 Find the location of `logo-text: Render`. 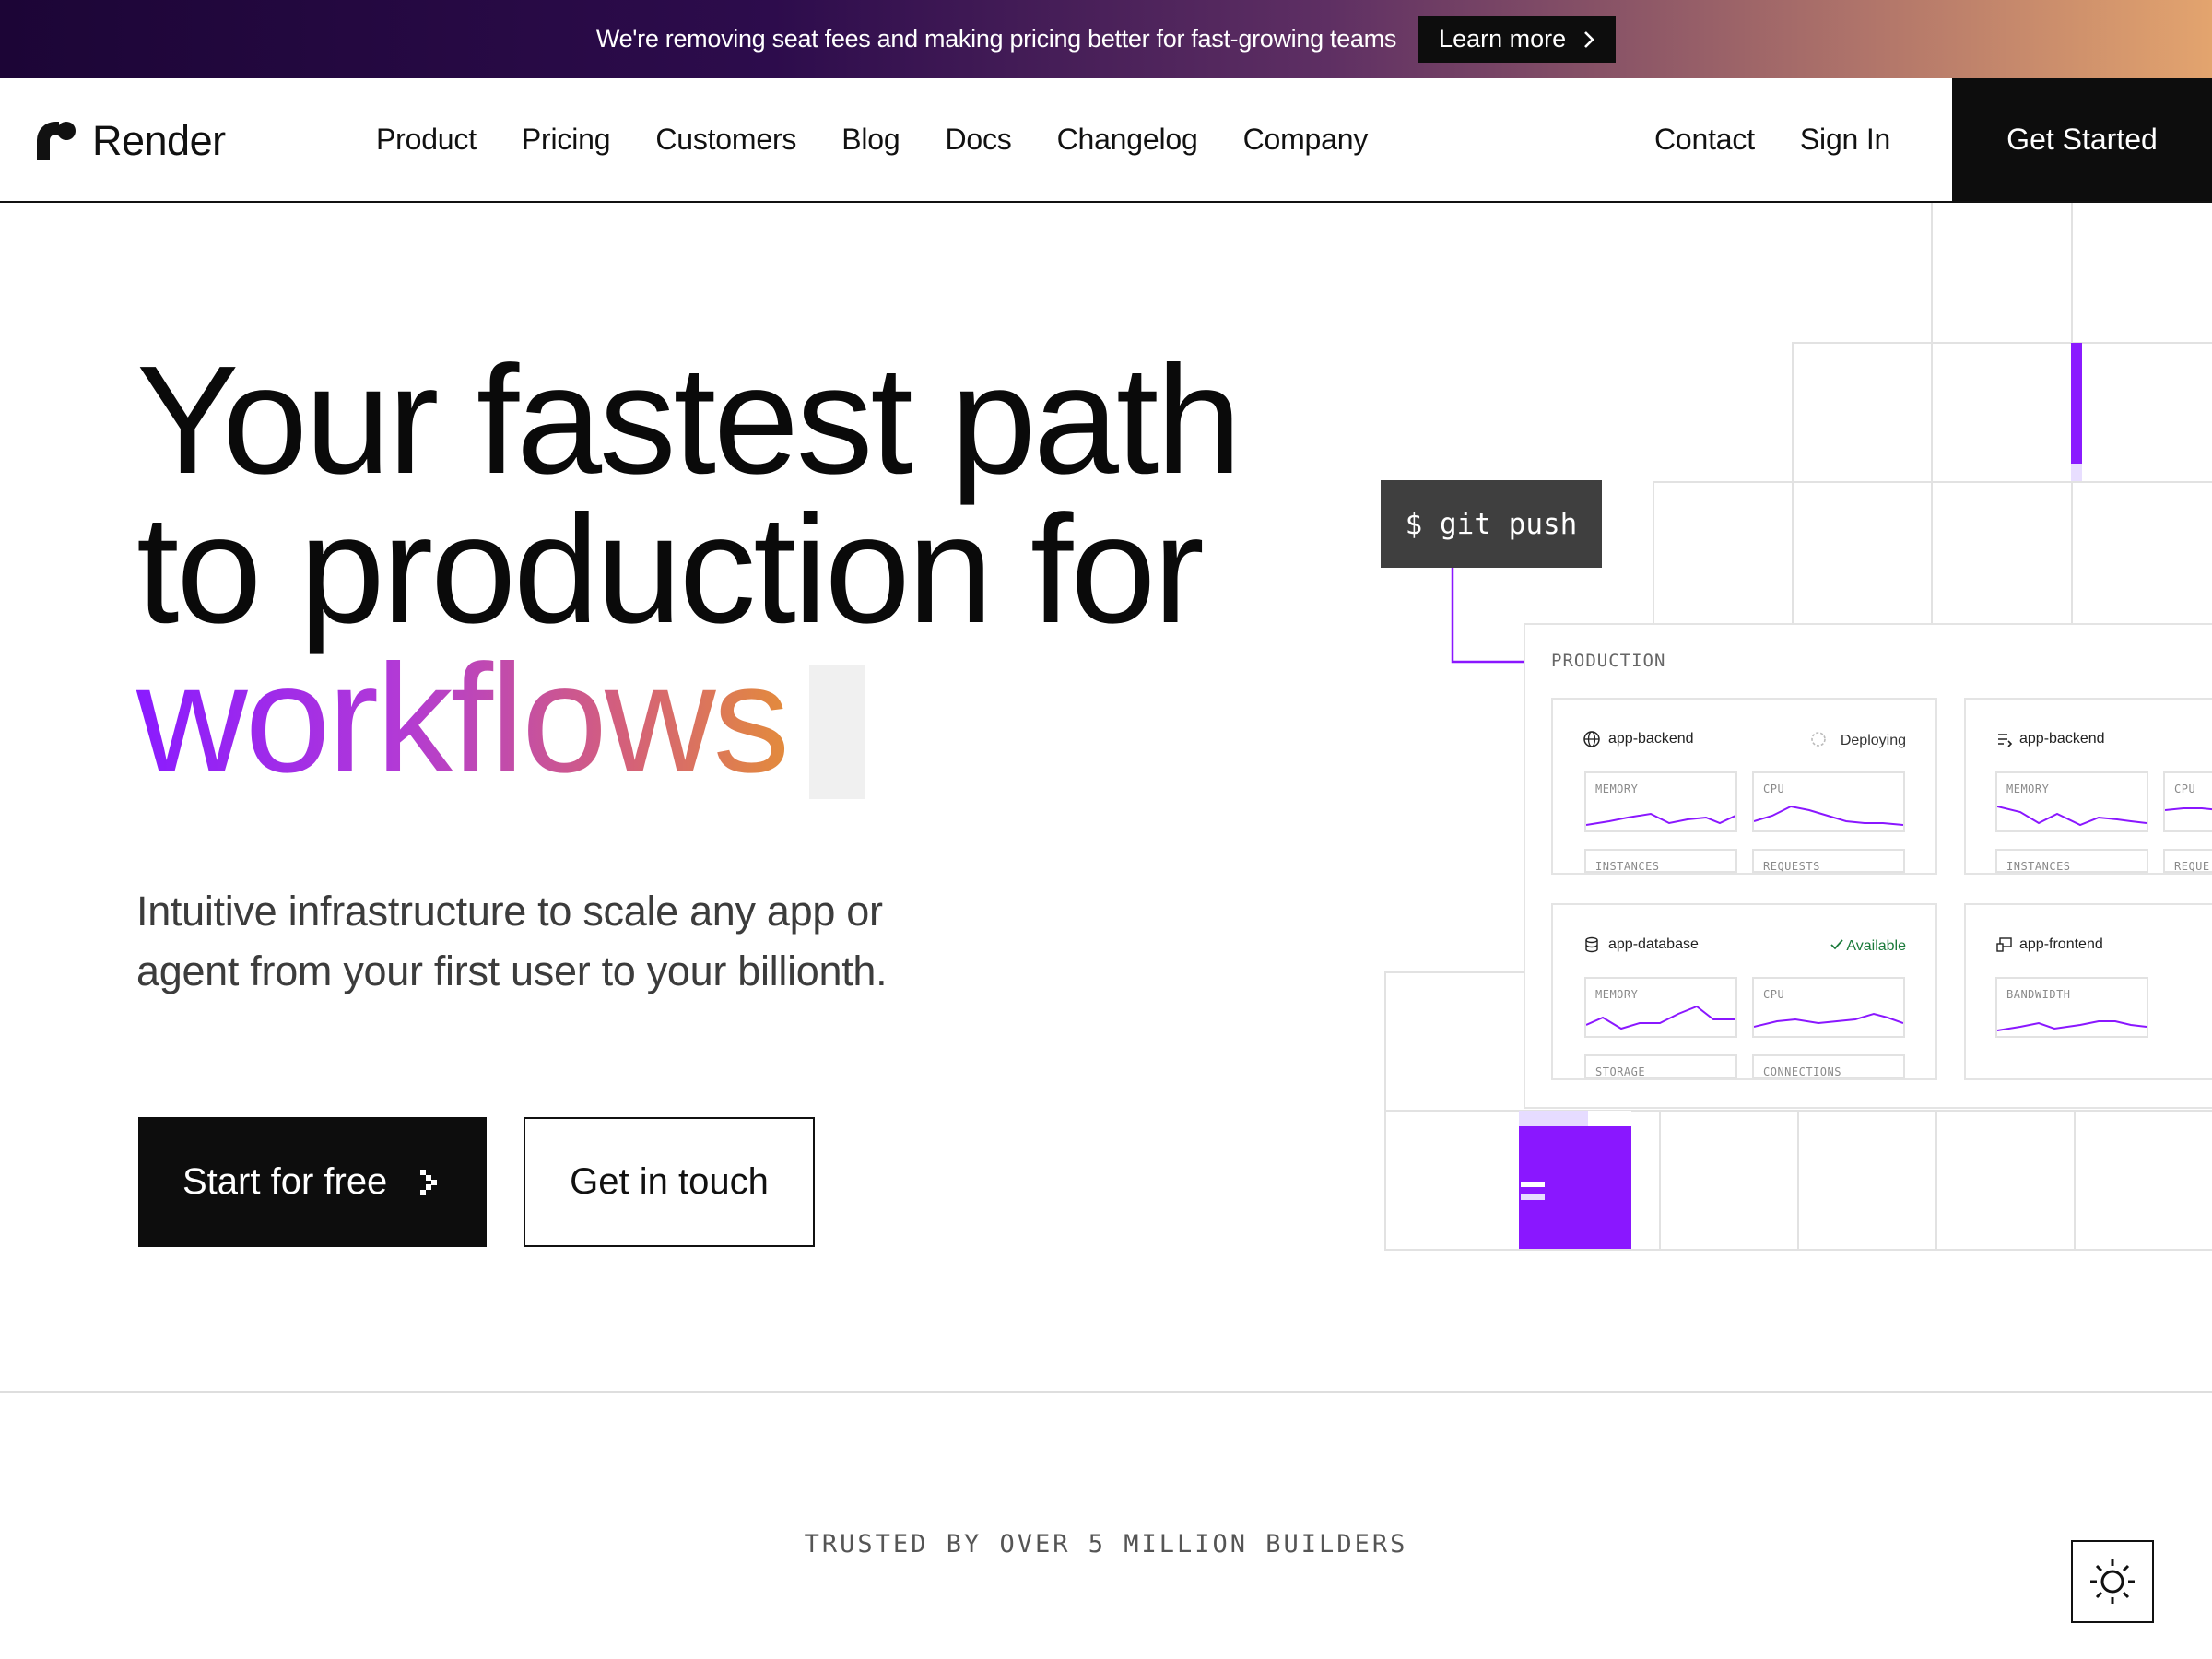

logo-text: Render is located at coordinates (159, 140).